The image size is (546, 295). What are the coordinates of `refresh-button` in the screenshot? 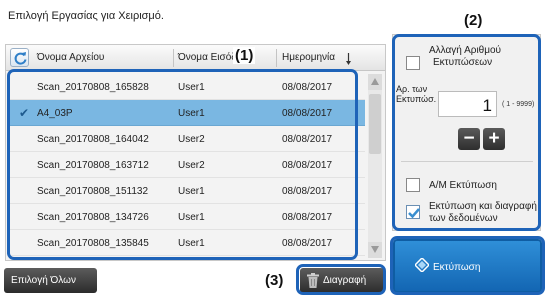 It's located at (19, 57).